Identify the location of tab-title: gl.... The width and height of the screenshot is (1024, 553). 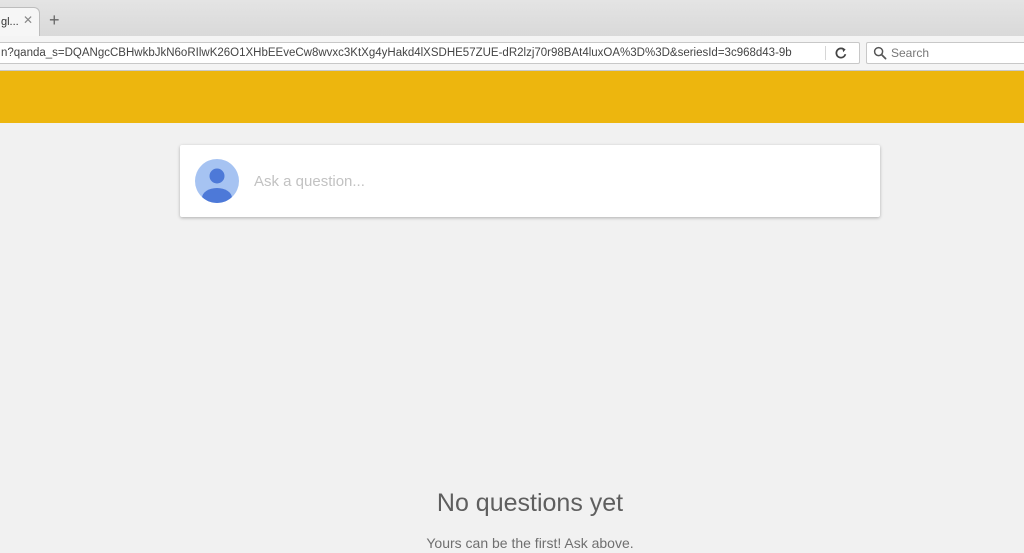
(10, 22).